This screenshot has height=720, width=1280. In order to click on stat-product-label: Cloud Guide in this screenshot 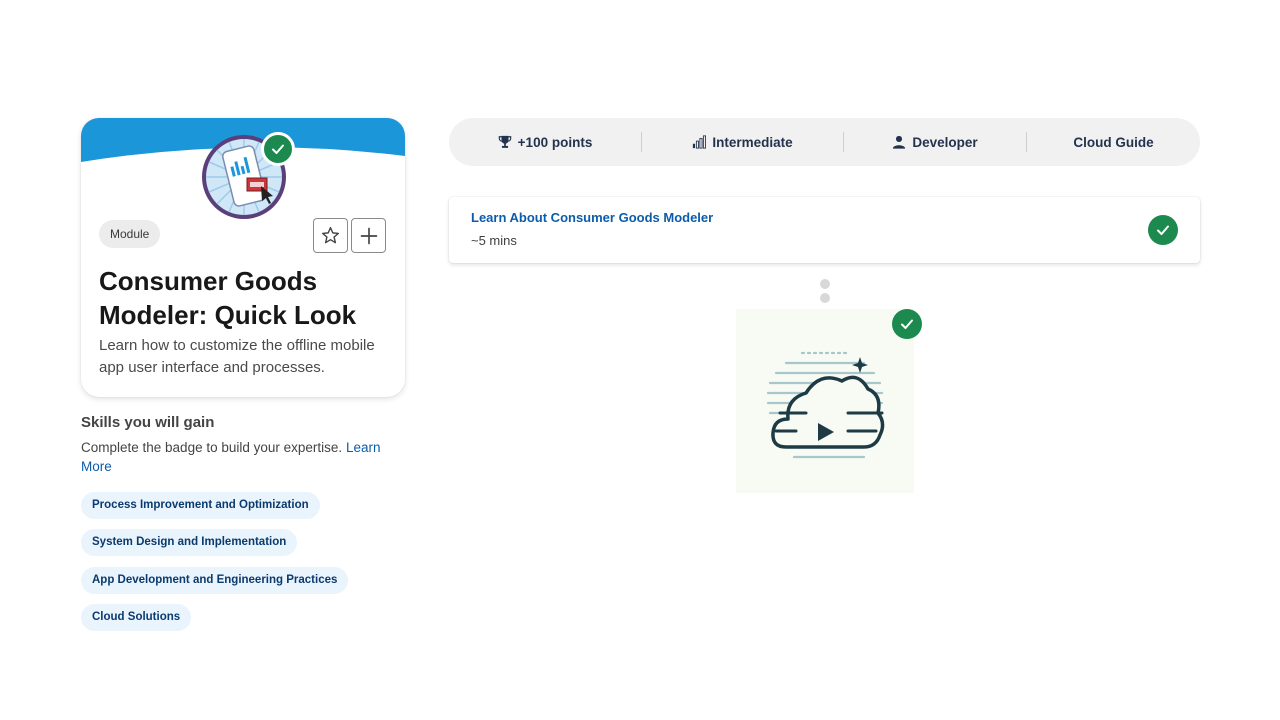, I will do `click(1113, 142)`.